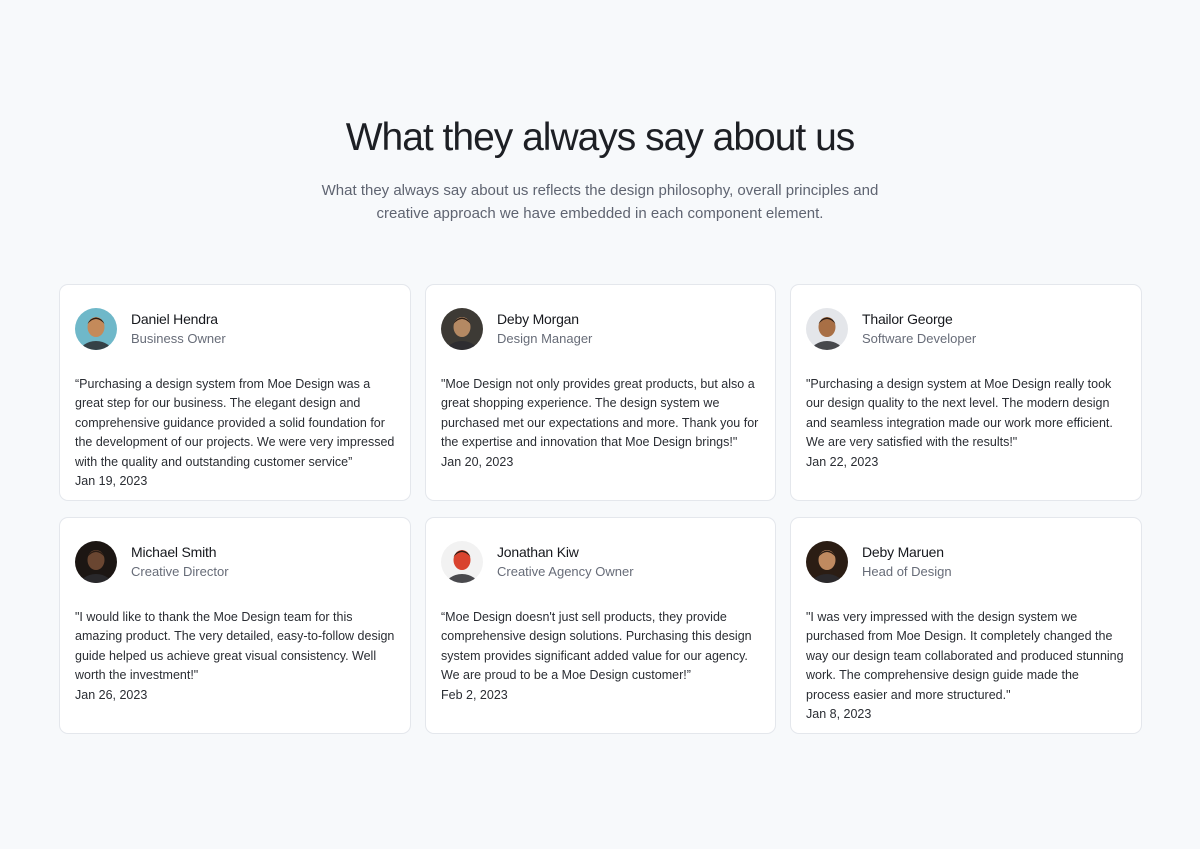 This screenshot has height=849, width=1200. Describe the element at coordinates (174, 551) in the screenshot. I see `reviewer-name: Michael Smith` at that location.